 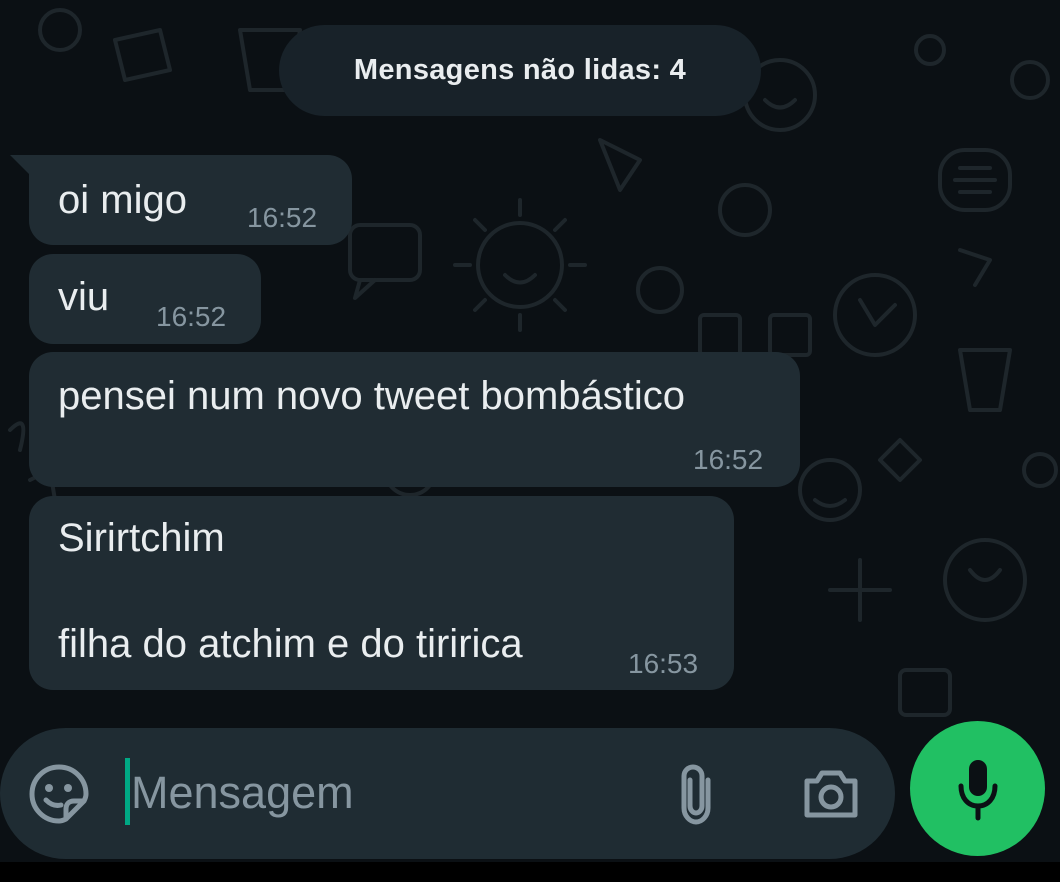 I want to click on message-bubble: viu 16:52, so click(x=145, y=299).